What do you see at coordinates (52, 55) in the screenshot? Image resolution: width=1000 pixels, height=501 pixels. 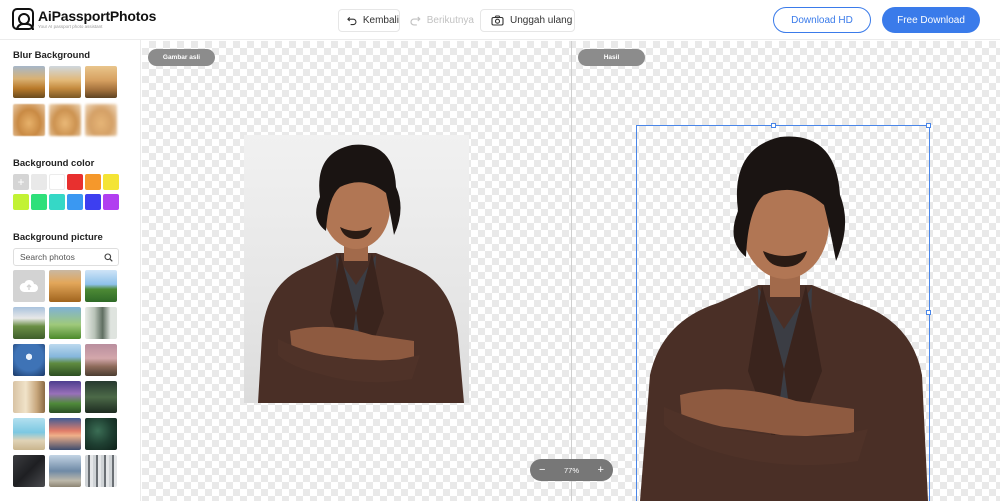 I see `blur-background-title: Blur Background` at bounding box center [52, 55].